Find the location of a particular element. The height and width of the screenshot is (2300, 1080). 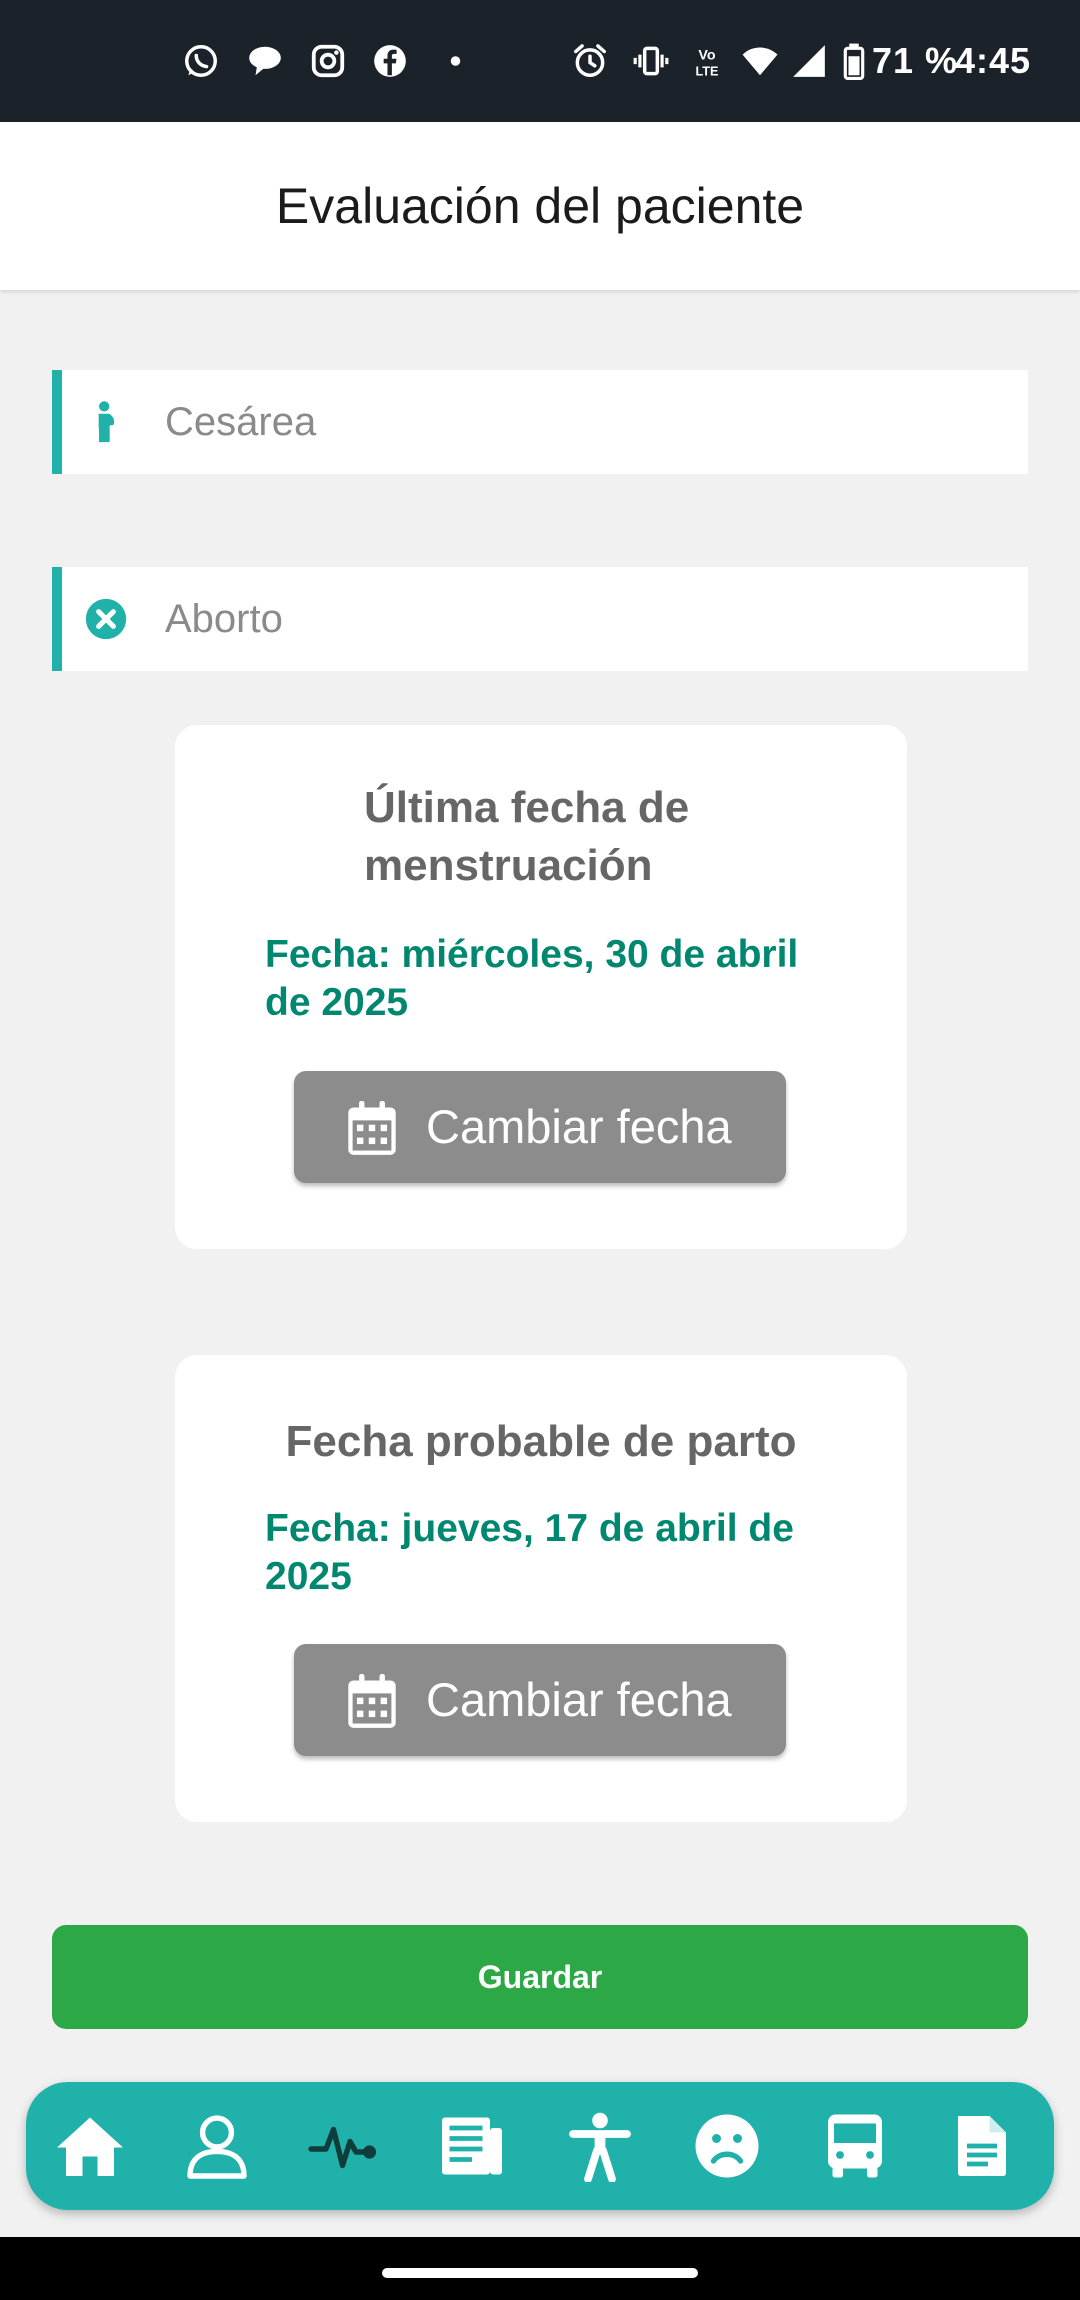

alarm-icon is located at coordinates (590, 60).